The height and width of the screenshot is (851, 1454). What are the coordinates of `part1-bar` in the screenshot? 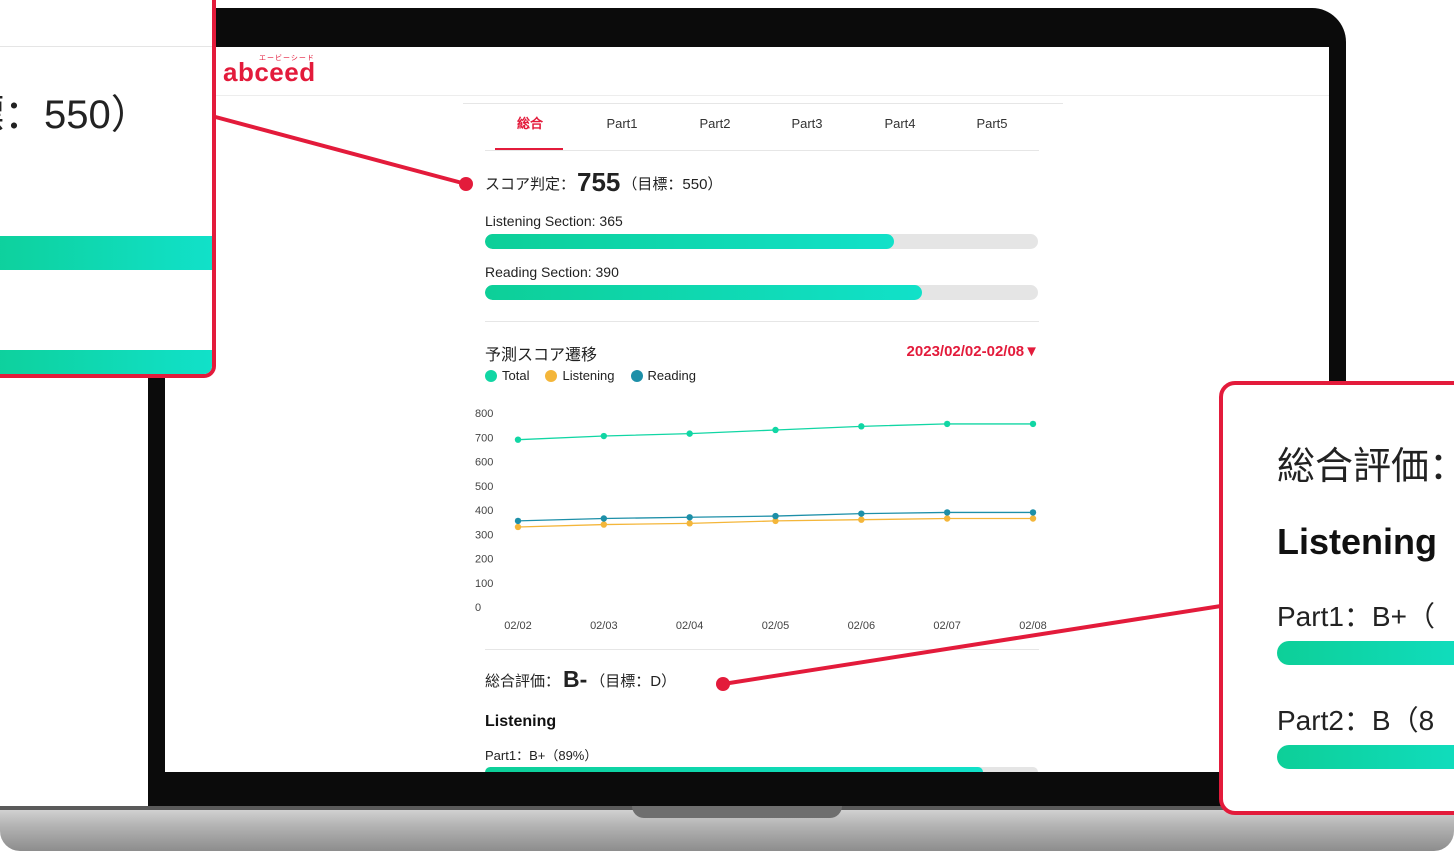 It's located at (761, 769).